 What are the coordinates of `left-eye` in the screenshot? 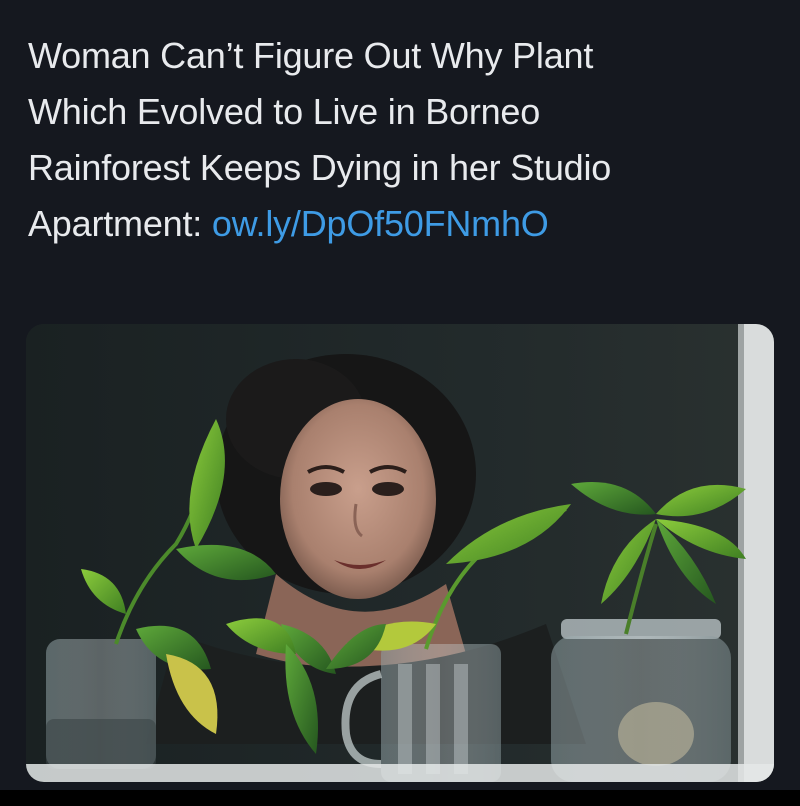 It's located at (326, 489).